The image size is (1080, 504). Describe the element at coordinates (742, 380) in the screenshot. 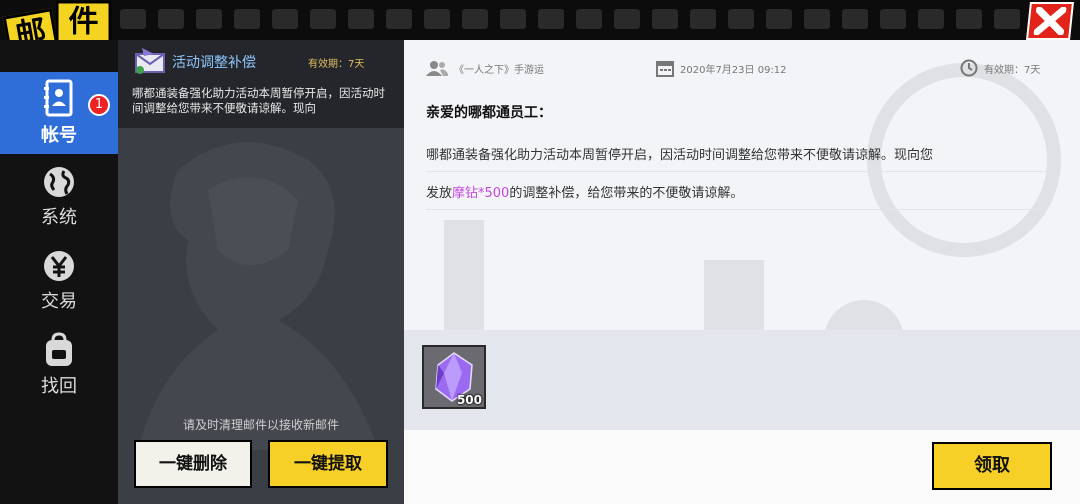

I see `attachment-strip: 500` at that location.